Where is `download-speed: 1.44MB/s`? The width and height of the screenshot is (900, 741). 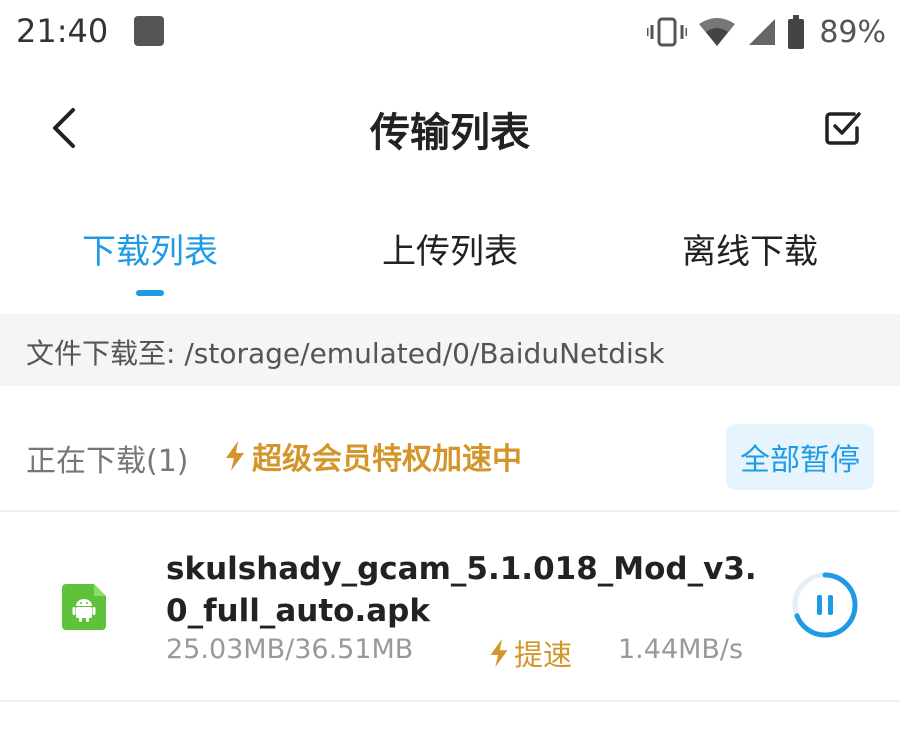 download-speed: 1.44MB/s is located at coordinates (681, 649).